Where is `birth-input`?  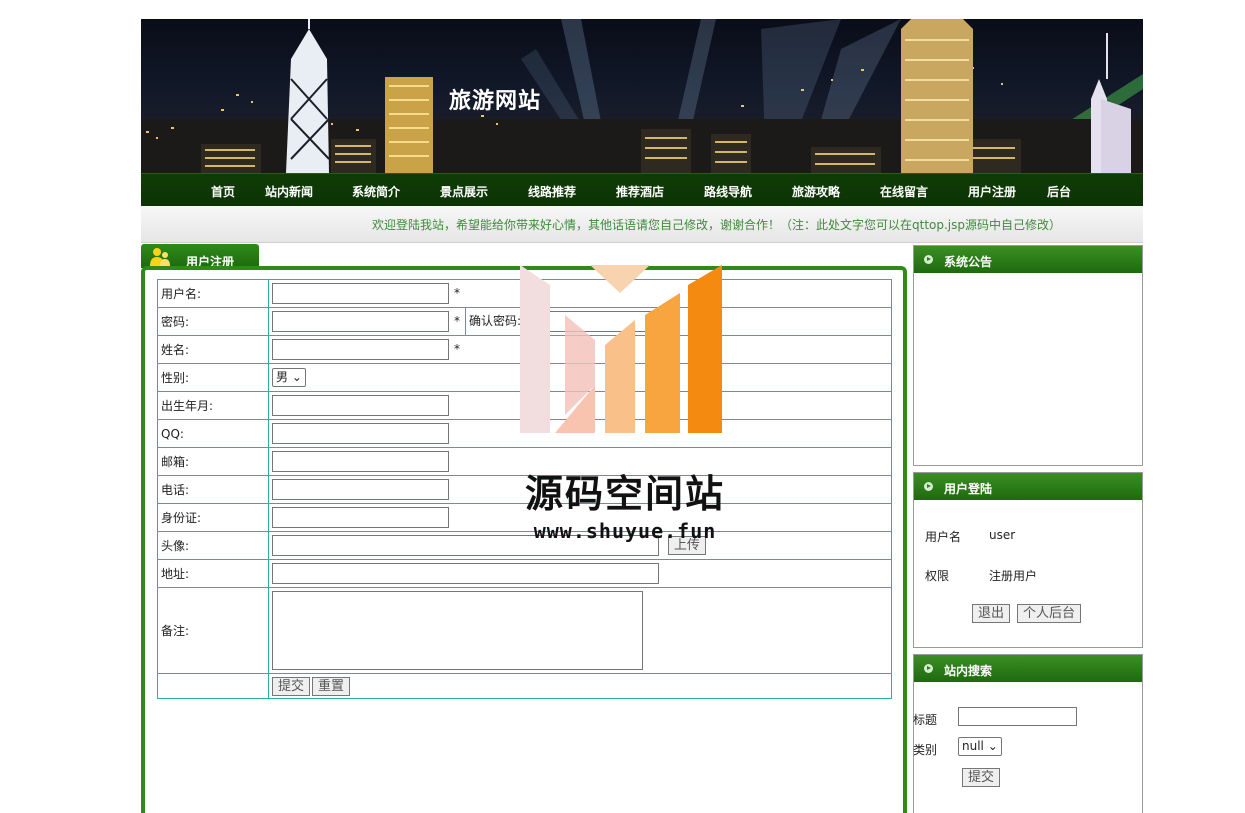
birth-input is located at coordinates (360, 405).